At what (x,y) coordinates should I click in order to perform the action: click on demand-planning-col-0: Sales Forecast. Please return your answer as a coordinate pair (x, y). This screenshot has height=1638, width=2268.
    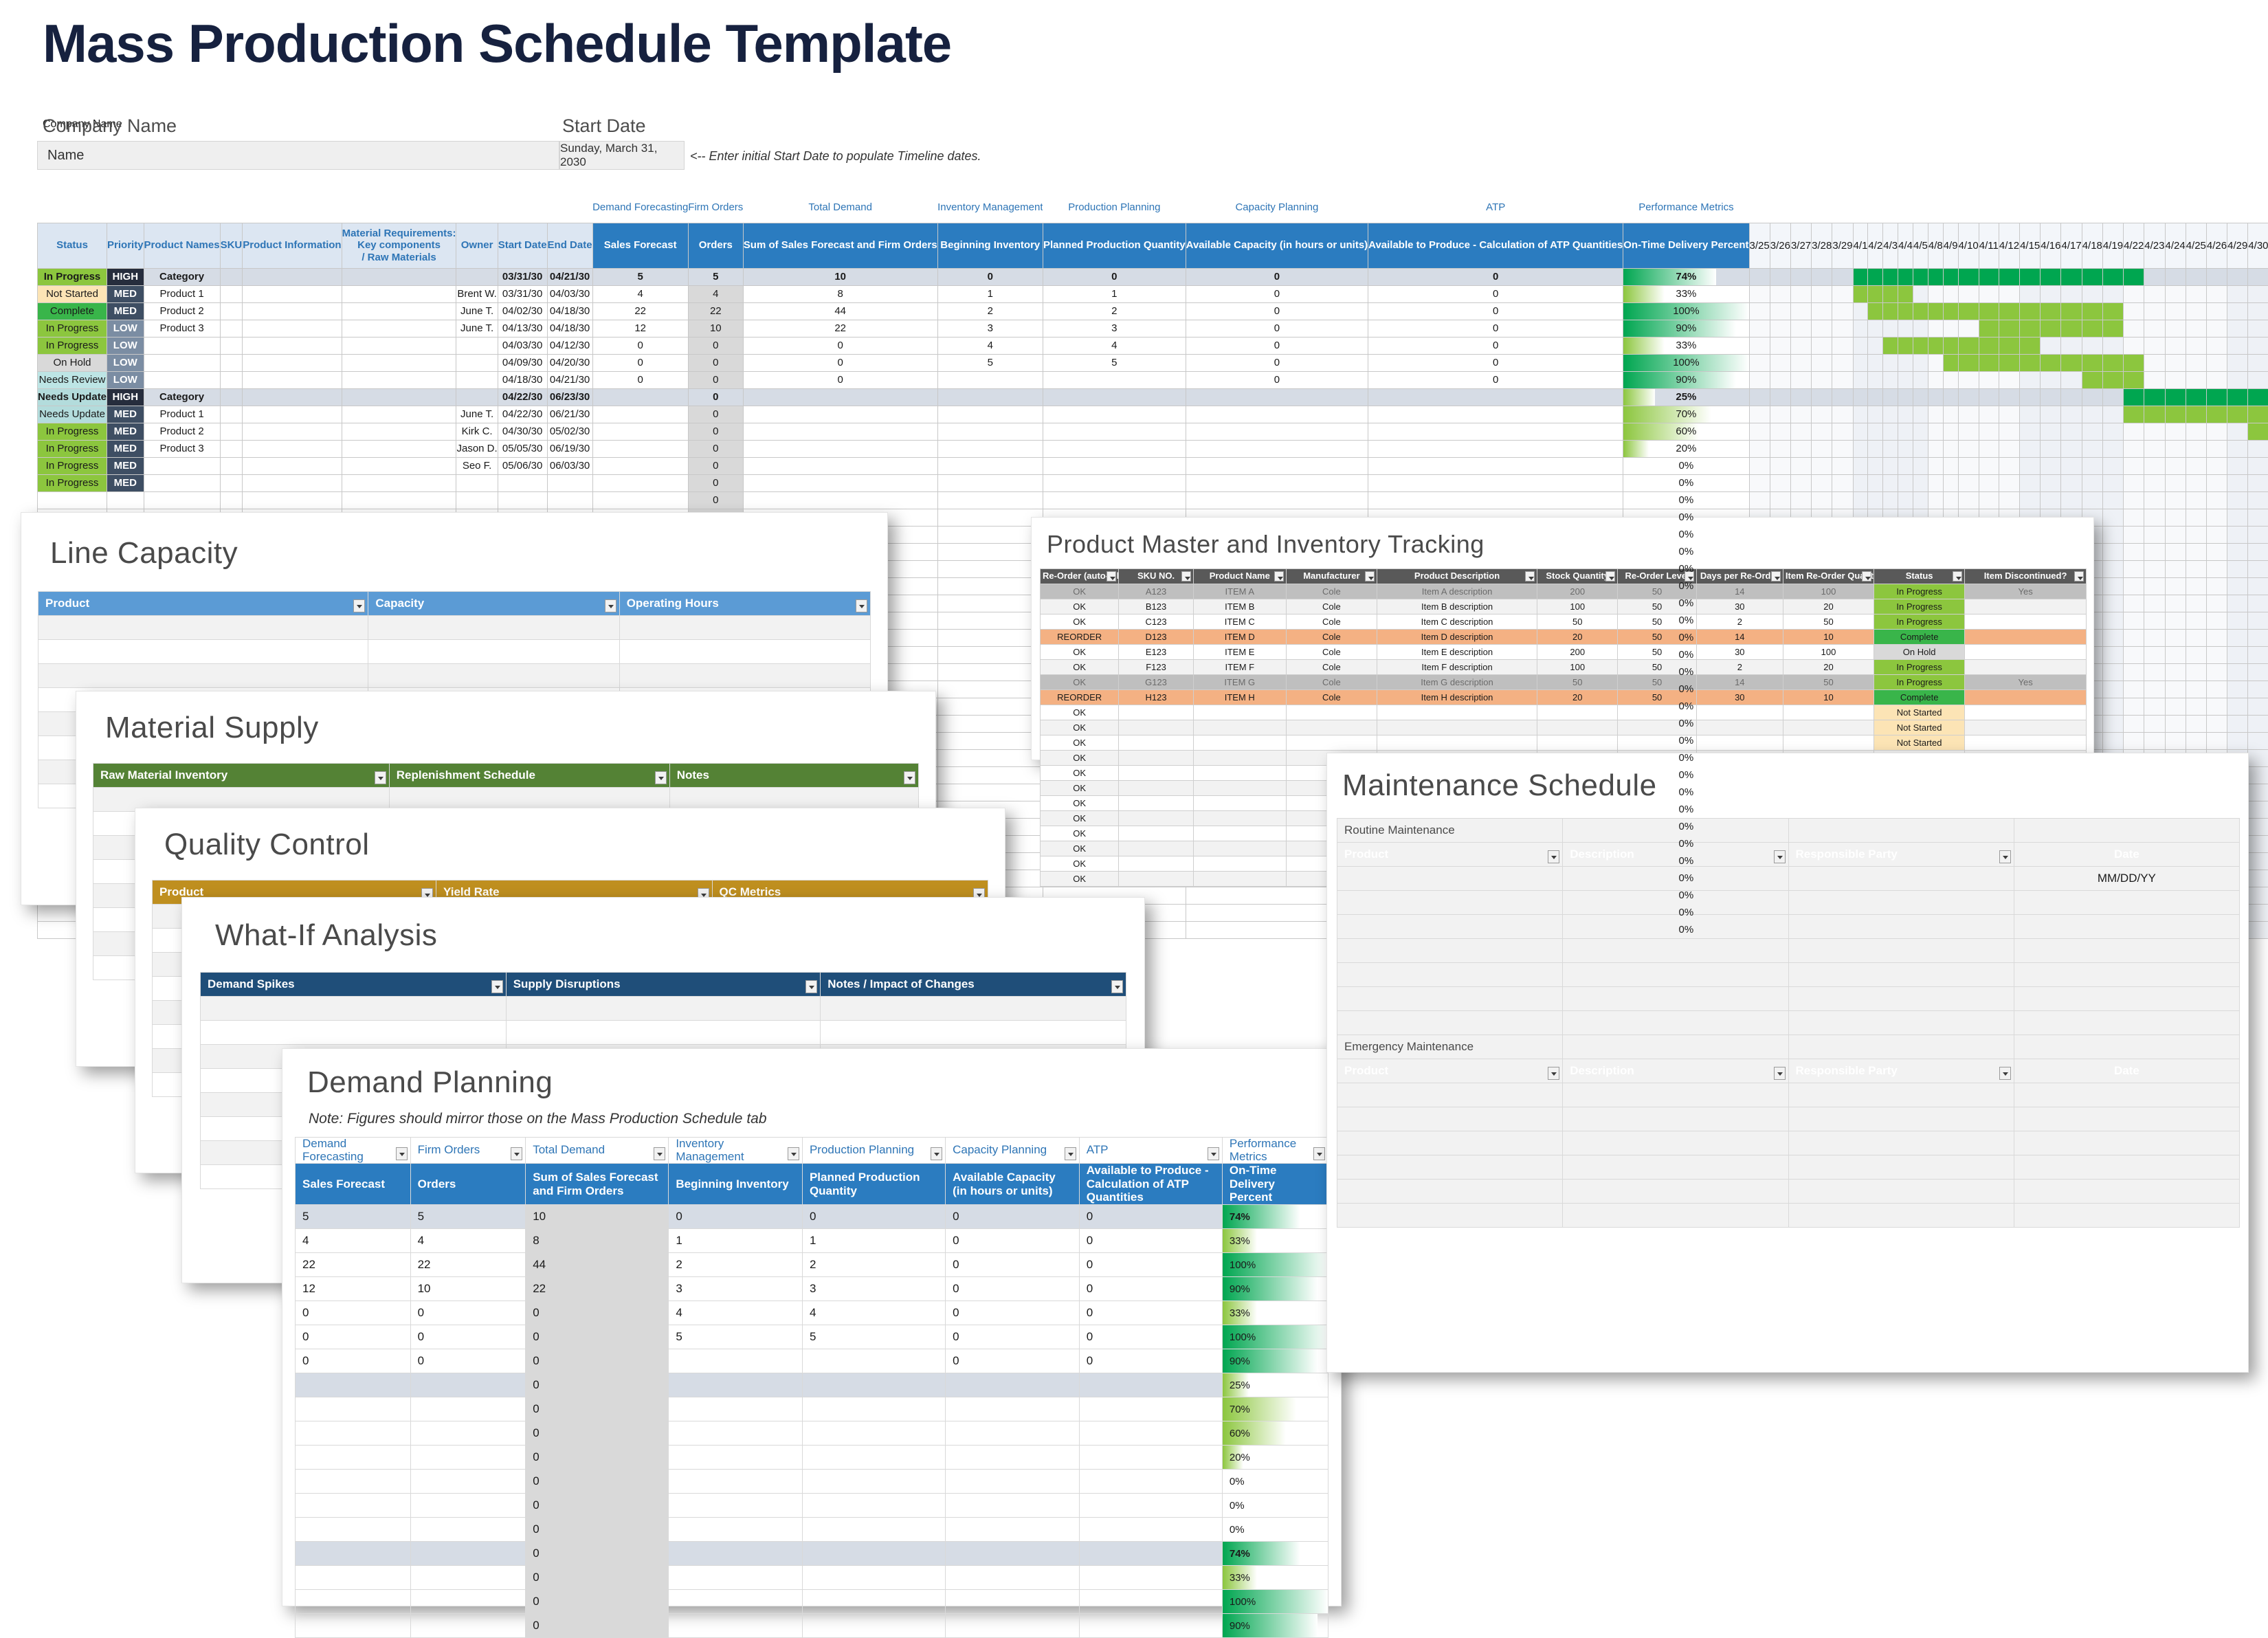
    Looking at the image, I should click on (353, 1184).